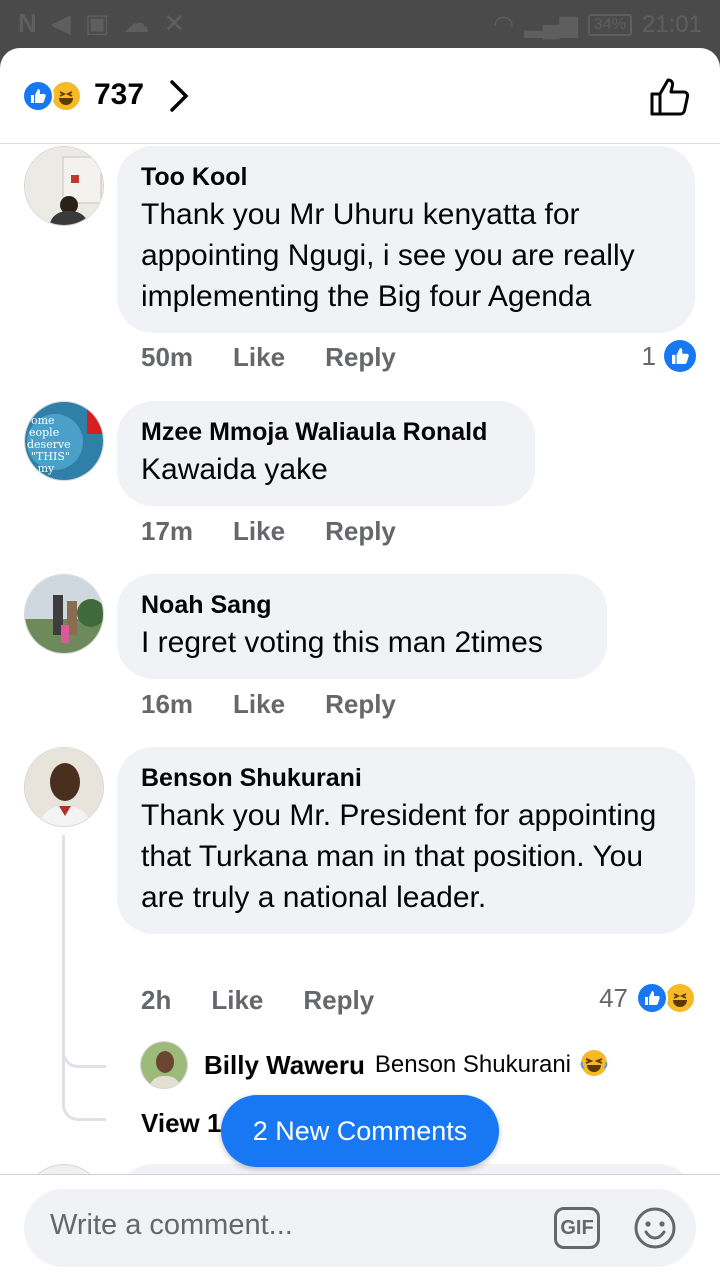 Image resolution: width=720 pixels, height=1280 pixels. Describe the element at coordinates (613, 997) in the screenshot. I see `reaction-count: 47` at that location.